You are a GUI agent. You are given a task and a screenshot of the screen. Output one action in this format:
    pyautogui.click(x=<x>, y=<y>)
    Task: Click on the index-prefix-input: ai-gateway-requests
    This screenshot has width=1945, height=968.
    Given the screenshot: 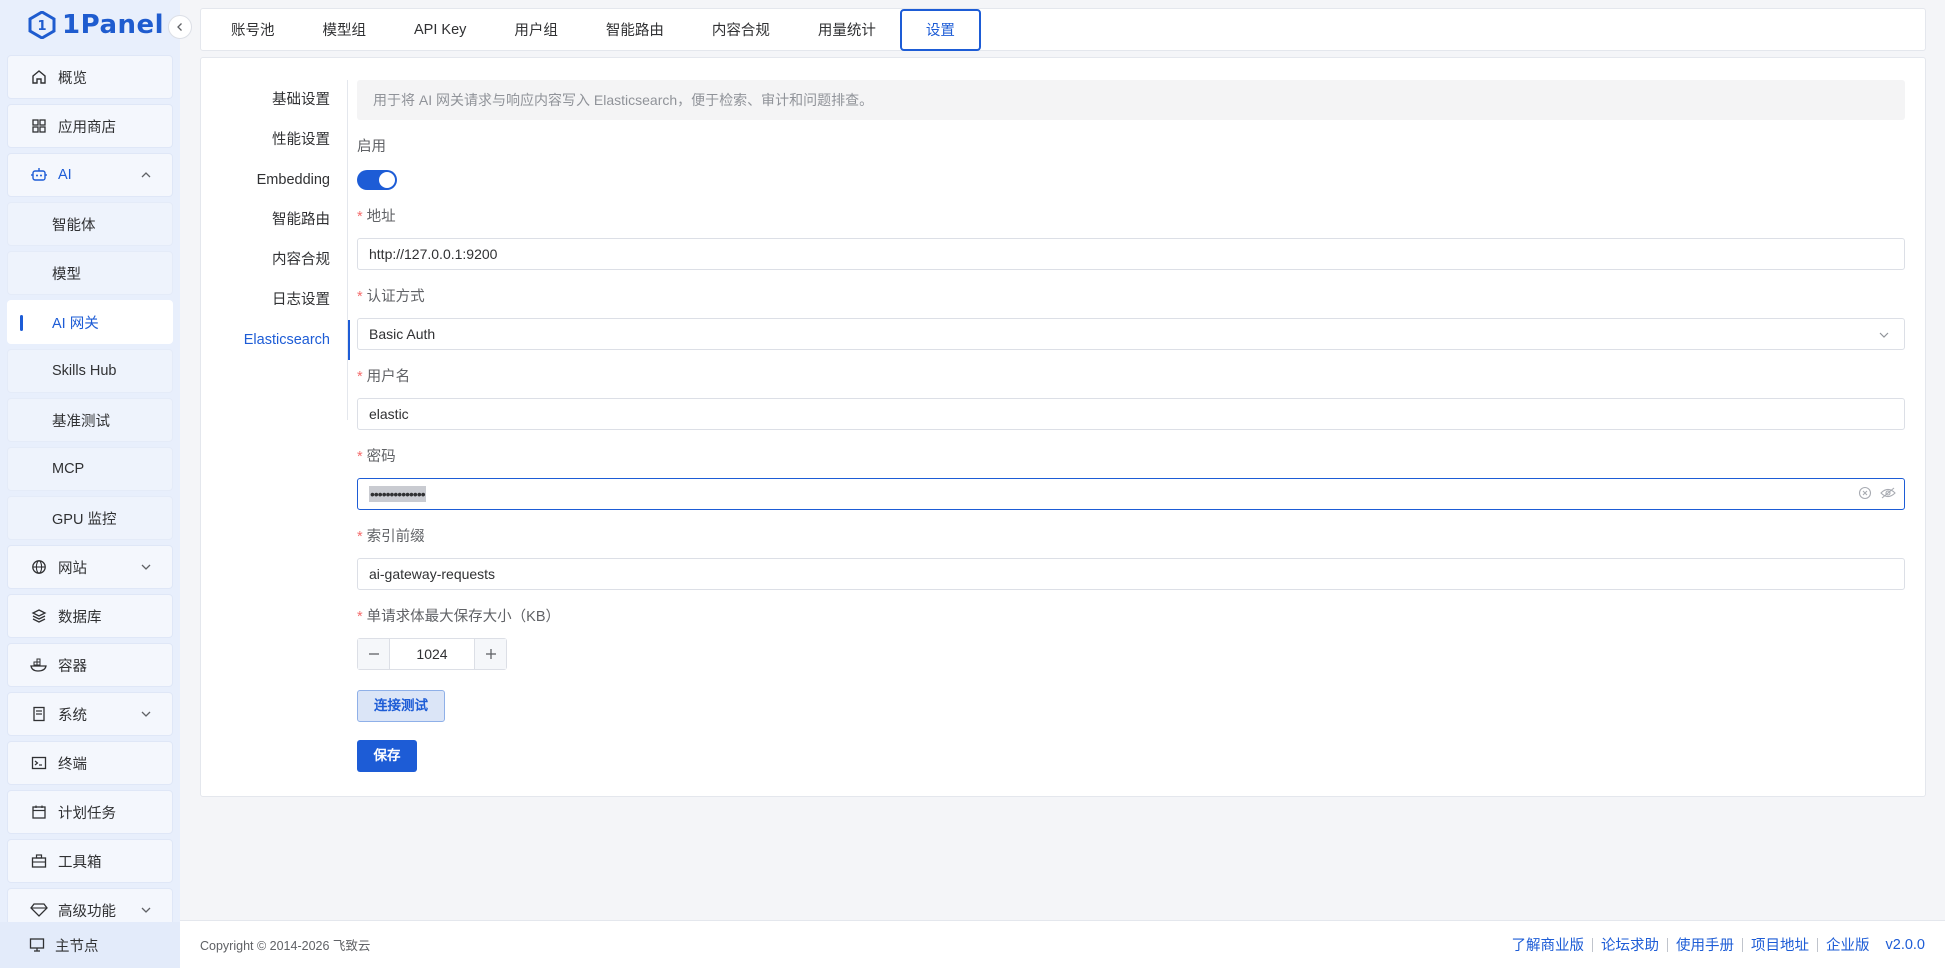 What is the action you would take?
    pyautogui.click(x=1131, y=574)
    